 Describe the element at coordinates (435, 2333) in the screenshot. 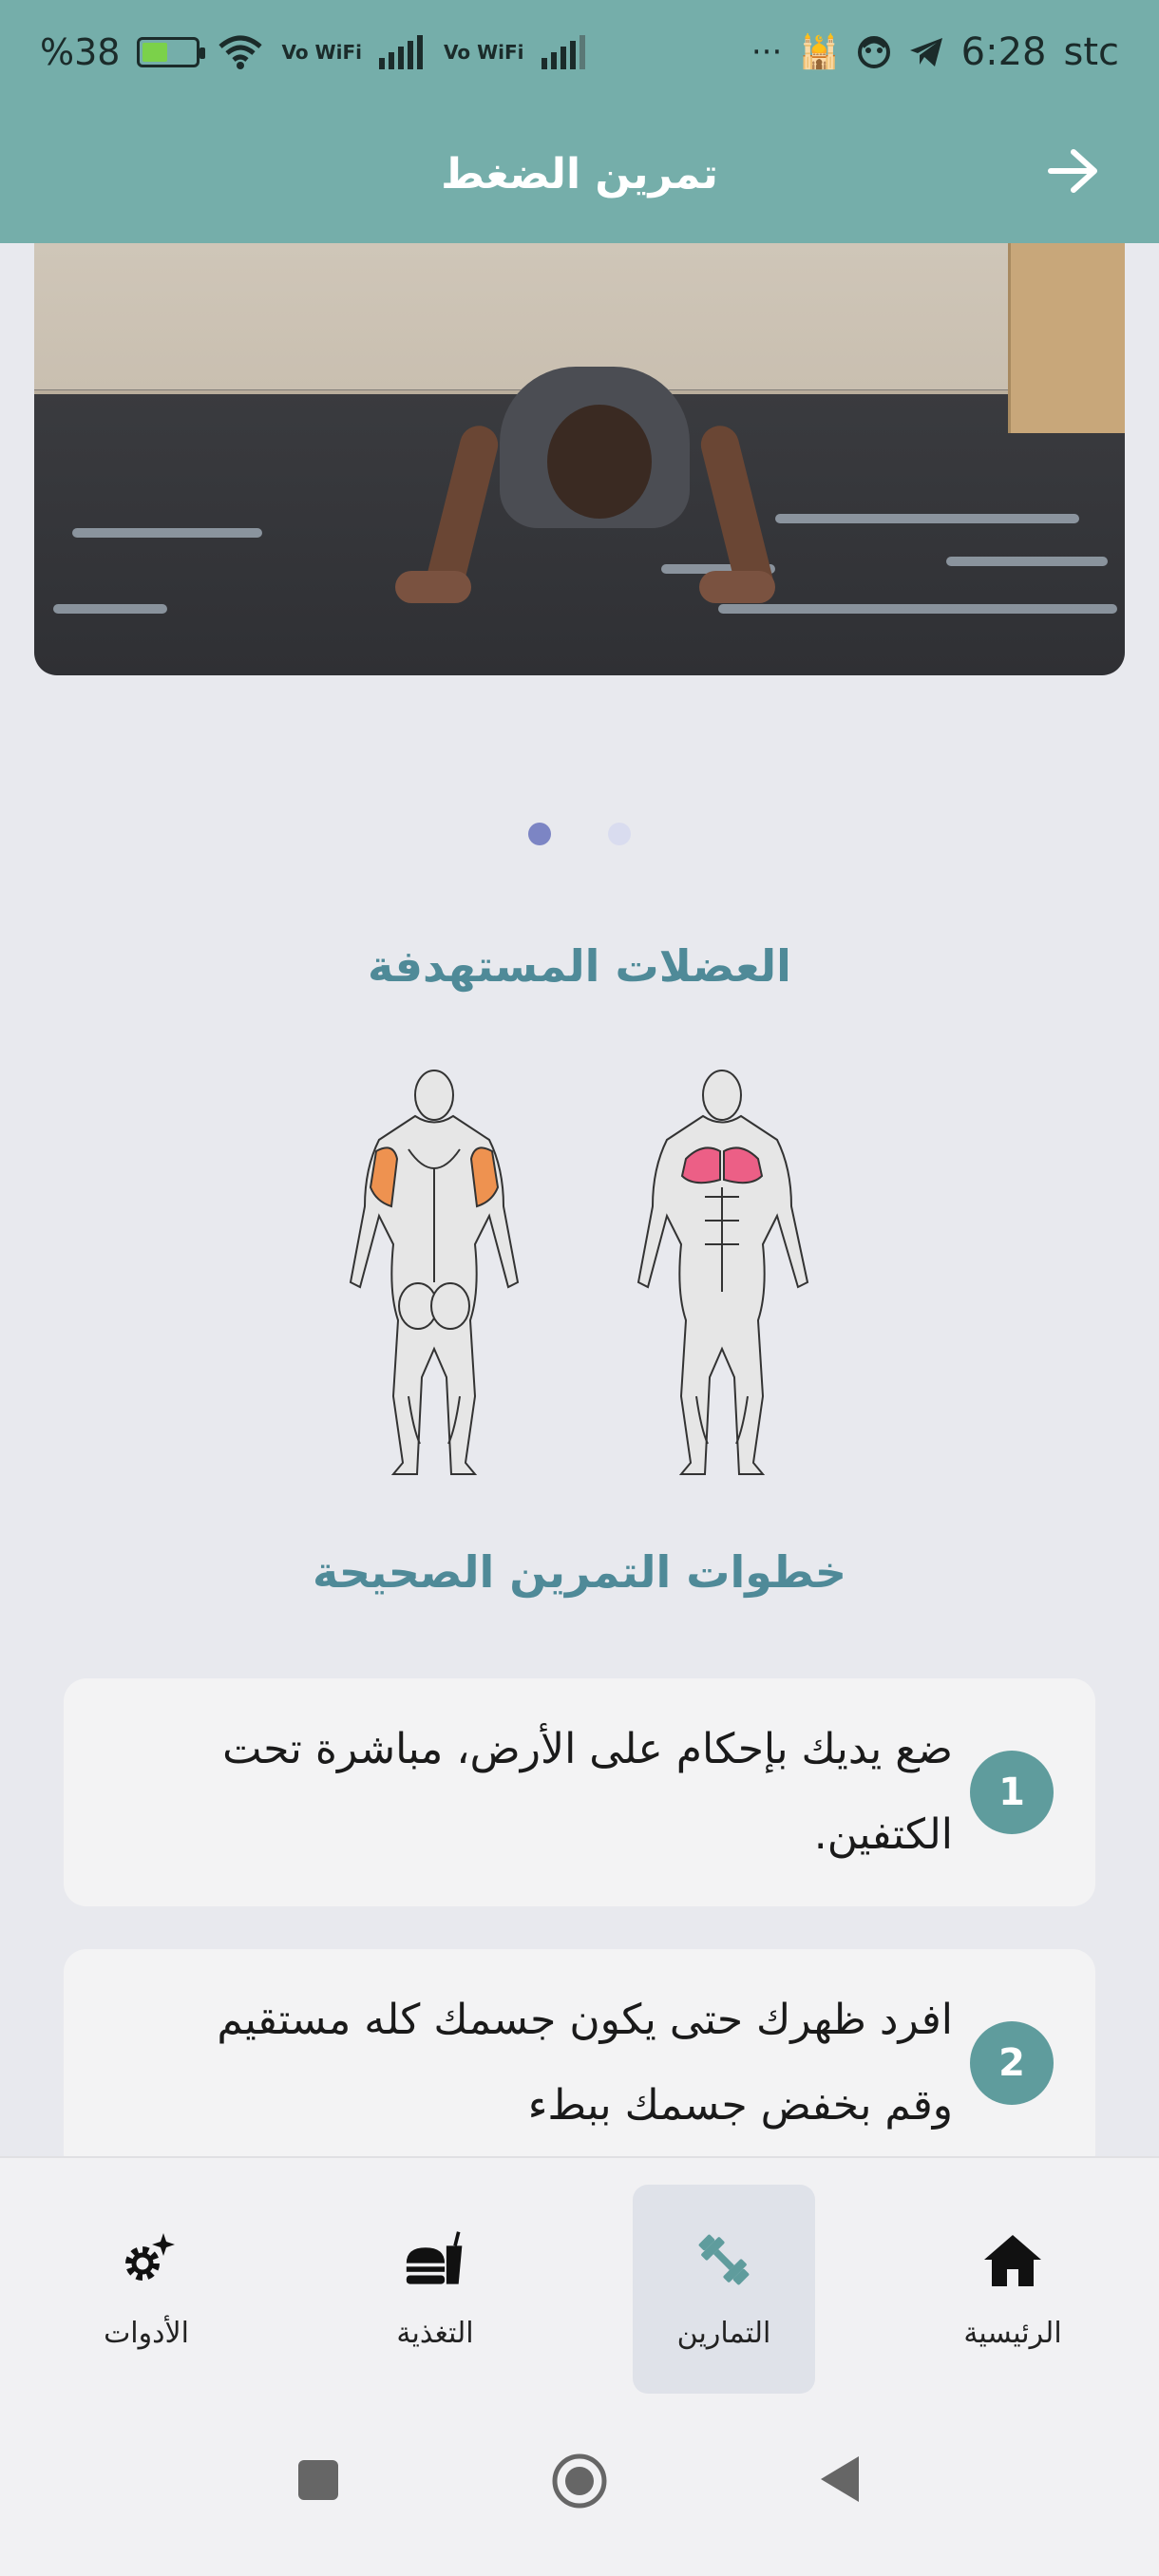

I see `nav-label: التغذية` at that location.